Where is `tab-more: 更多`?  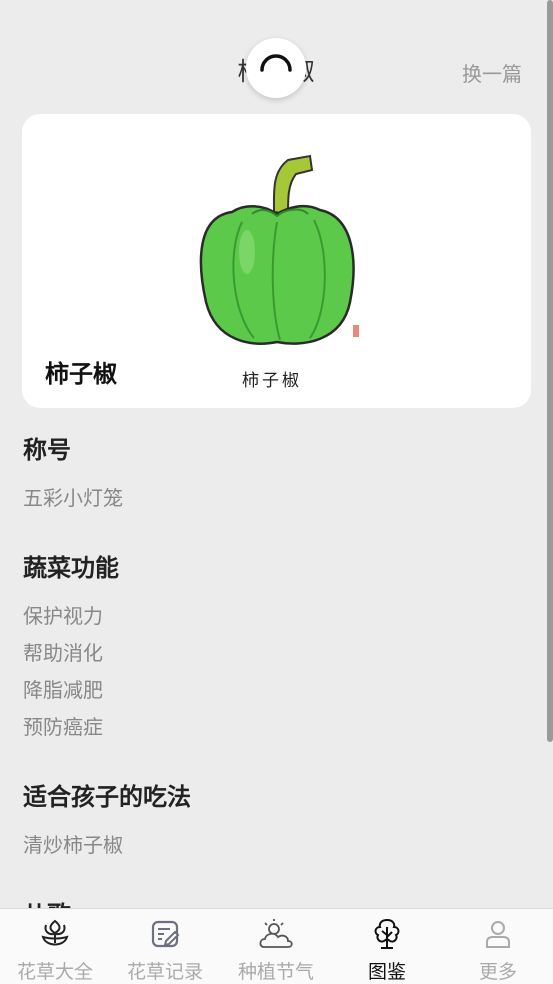 tab-more: 更多 is located at coordinates (498, 949).